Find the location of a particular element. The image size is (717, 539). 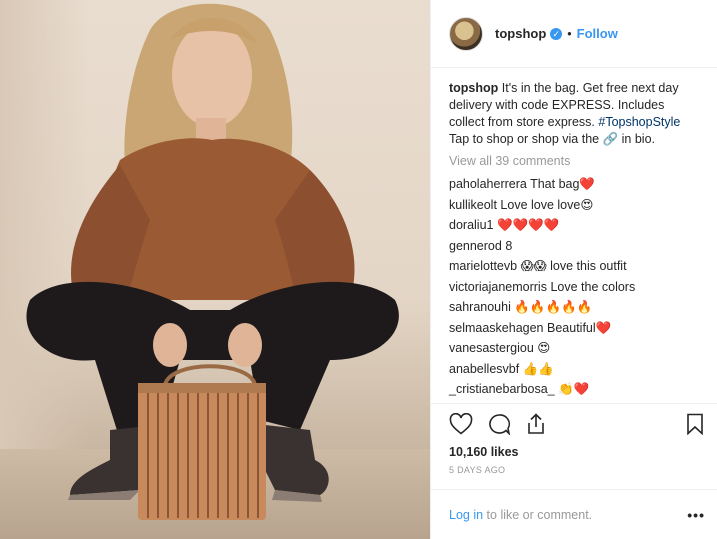

comment-text: Beautiful❤️ is located at coordinates (579, 327).